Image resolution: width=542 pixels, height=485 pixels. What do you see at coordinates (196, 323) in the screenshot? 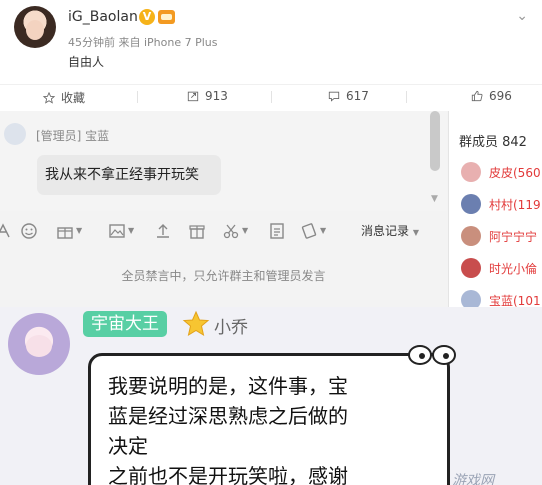
I see `star-icon` at bounding box center [196, 323].